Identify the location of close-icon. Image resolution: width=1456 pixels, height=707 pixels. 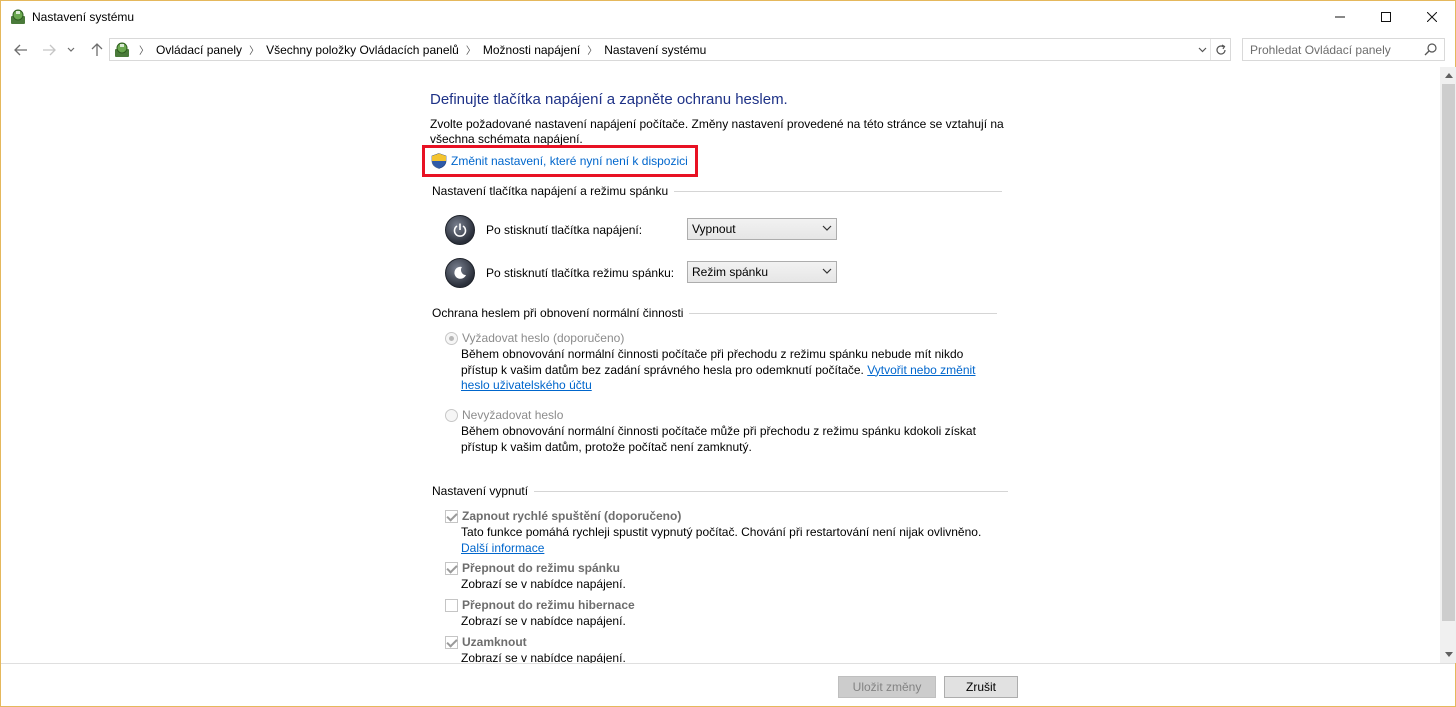
(1432, 16).